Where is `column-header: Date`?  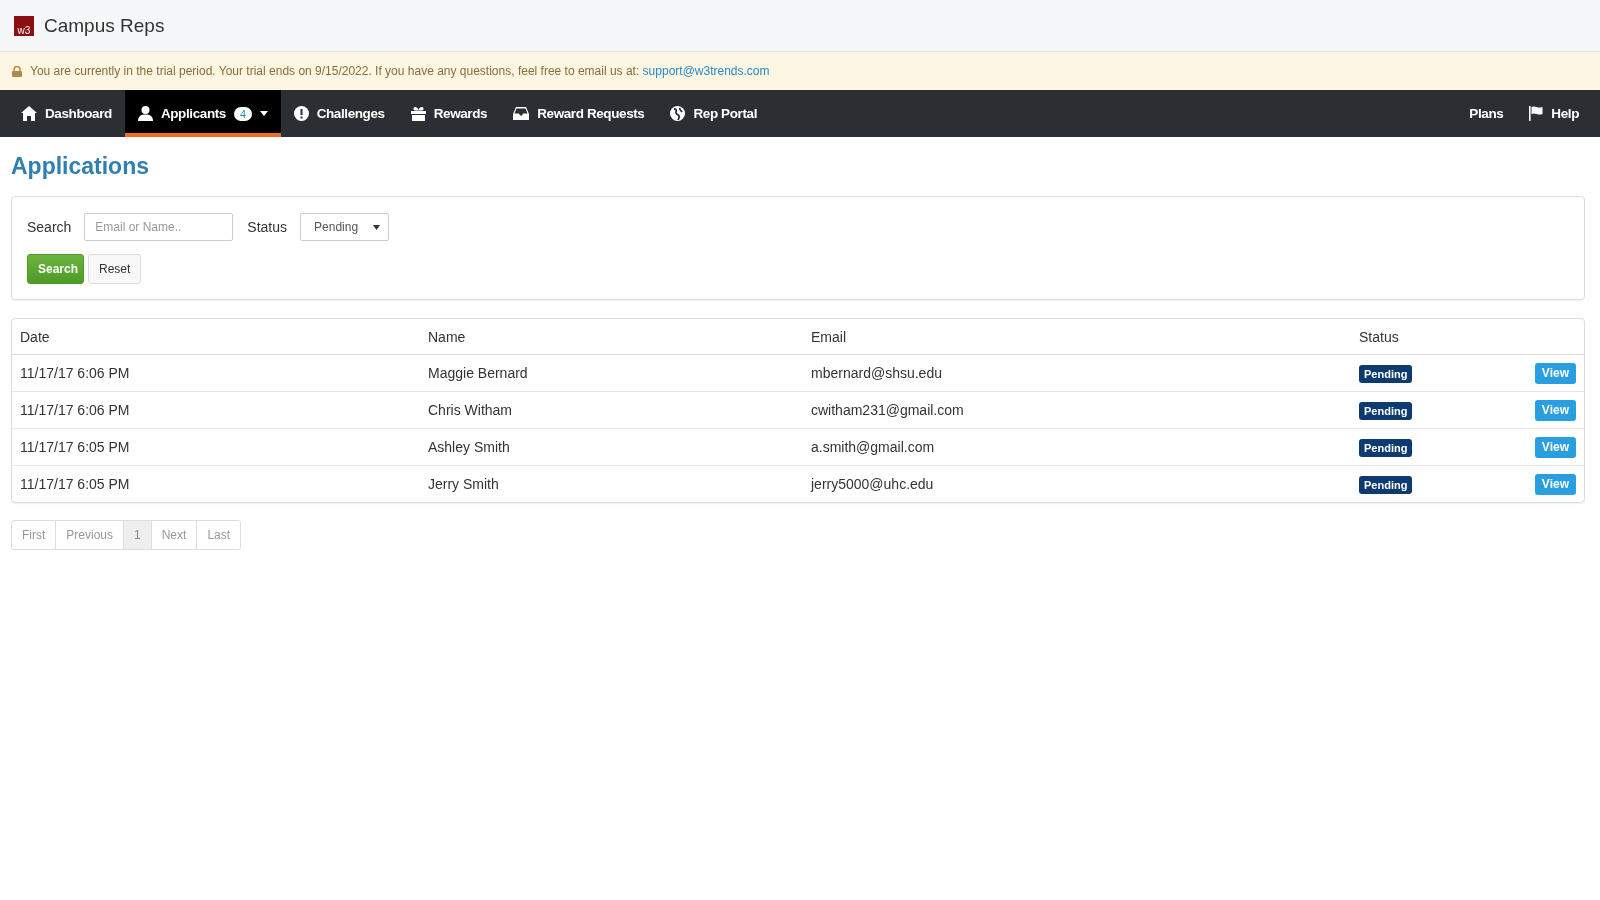
column-header: Date is located at coordinates (216, 337).